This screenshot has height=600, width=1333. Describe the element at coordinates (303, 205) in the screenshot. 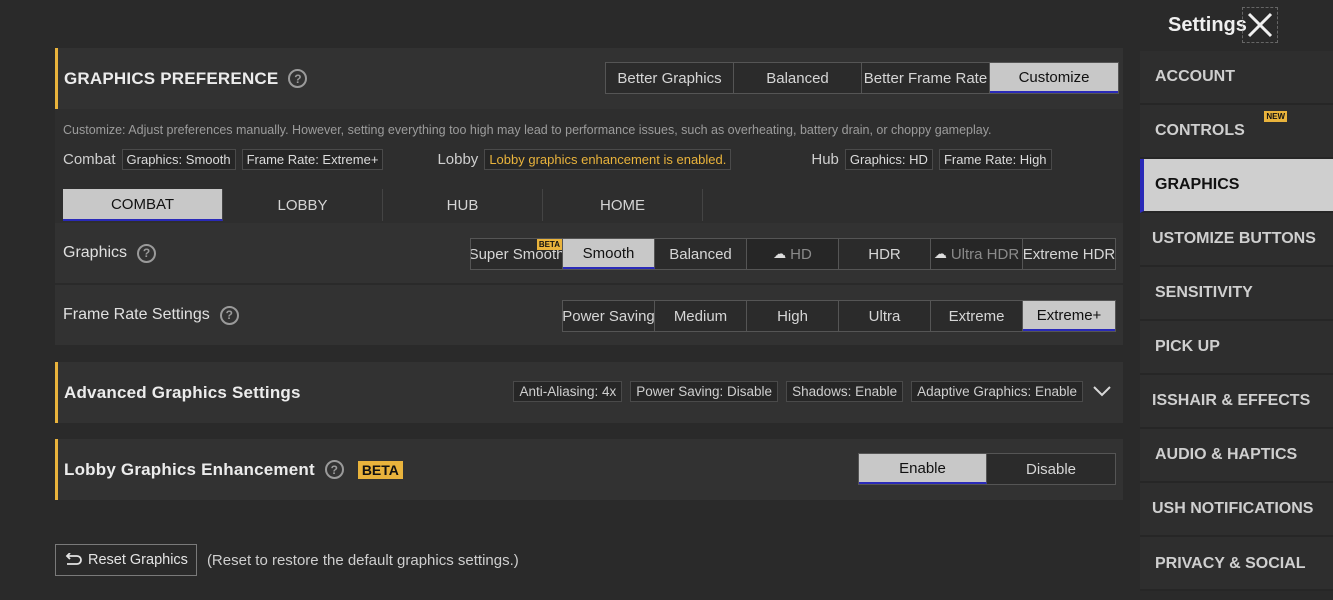

I see `tab-lobby: LOBBY` at that location.